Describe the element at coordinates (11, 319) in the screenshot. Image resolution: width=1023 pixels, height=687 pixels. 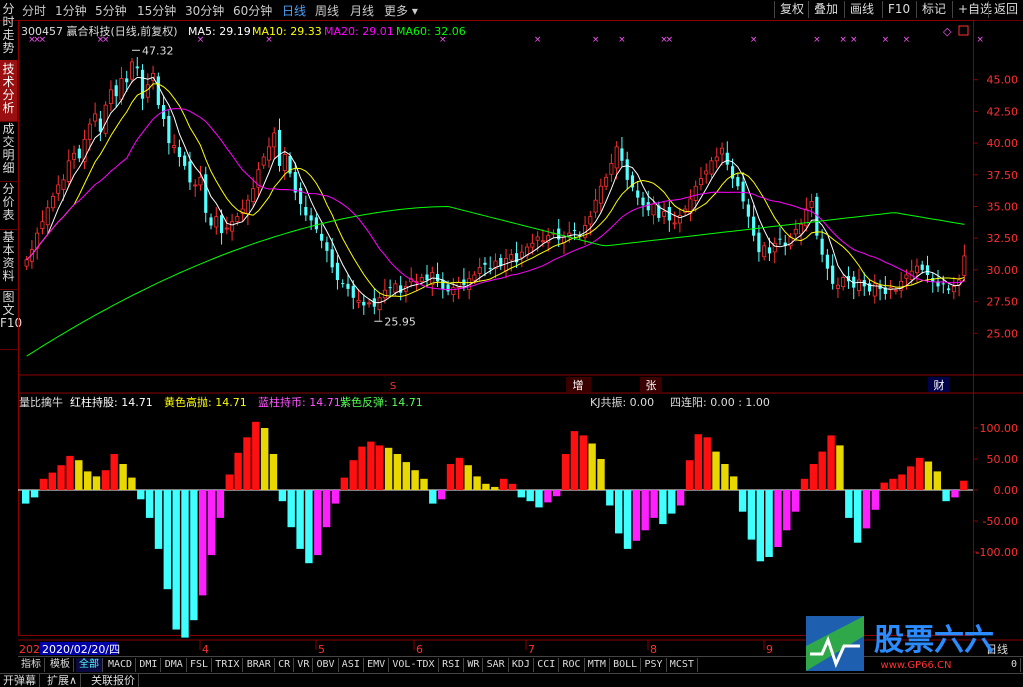
I see `sidebar-item-5: 图文F10` at that location.